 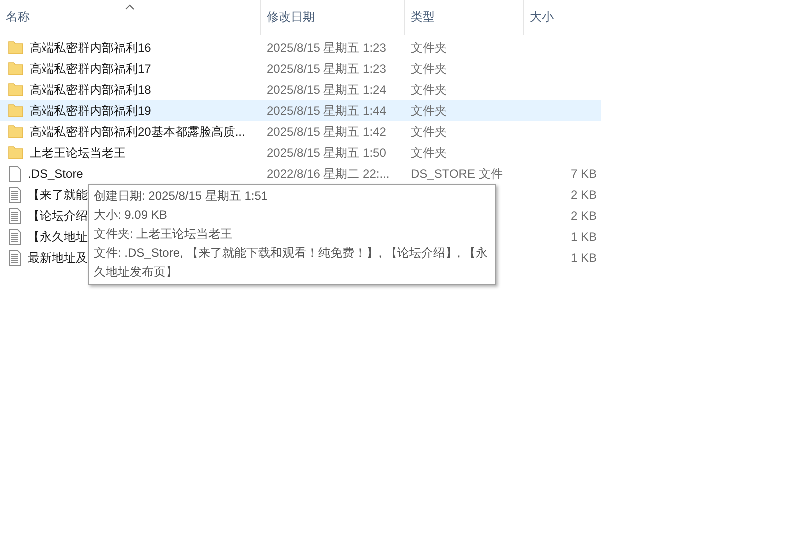 What do you see at coordinates (182, 196) in the screenshot?
I see `tooltip-text: 创建日期: 2025/8/15 星期五 1:51` at bounding box center [182, 196].